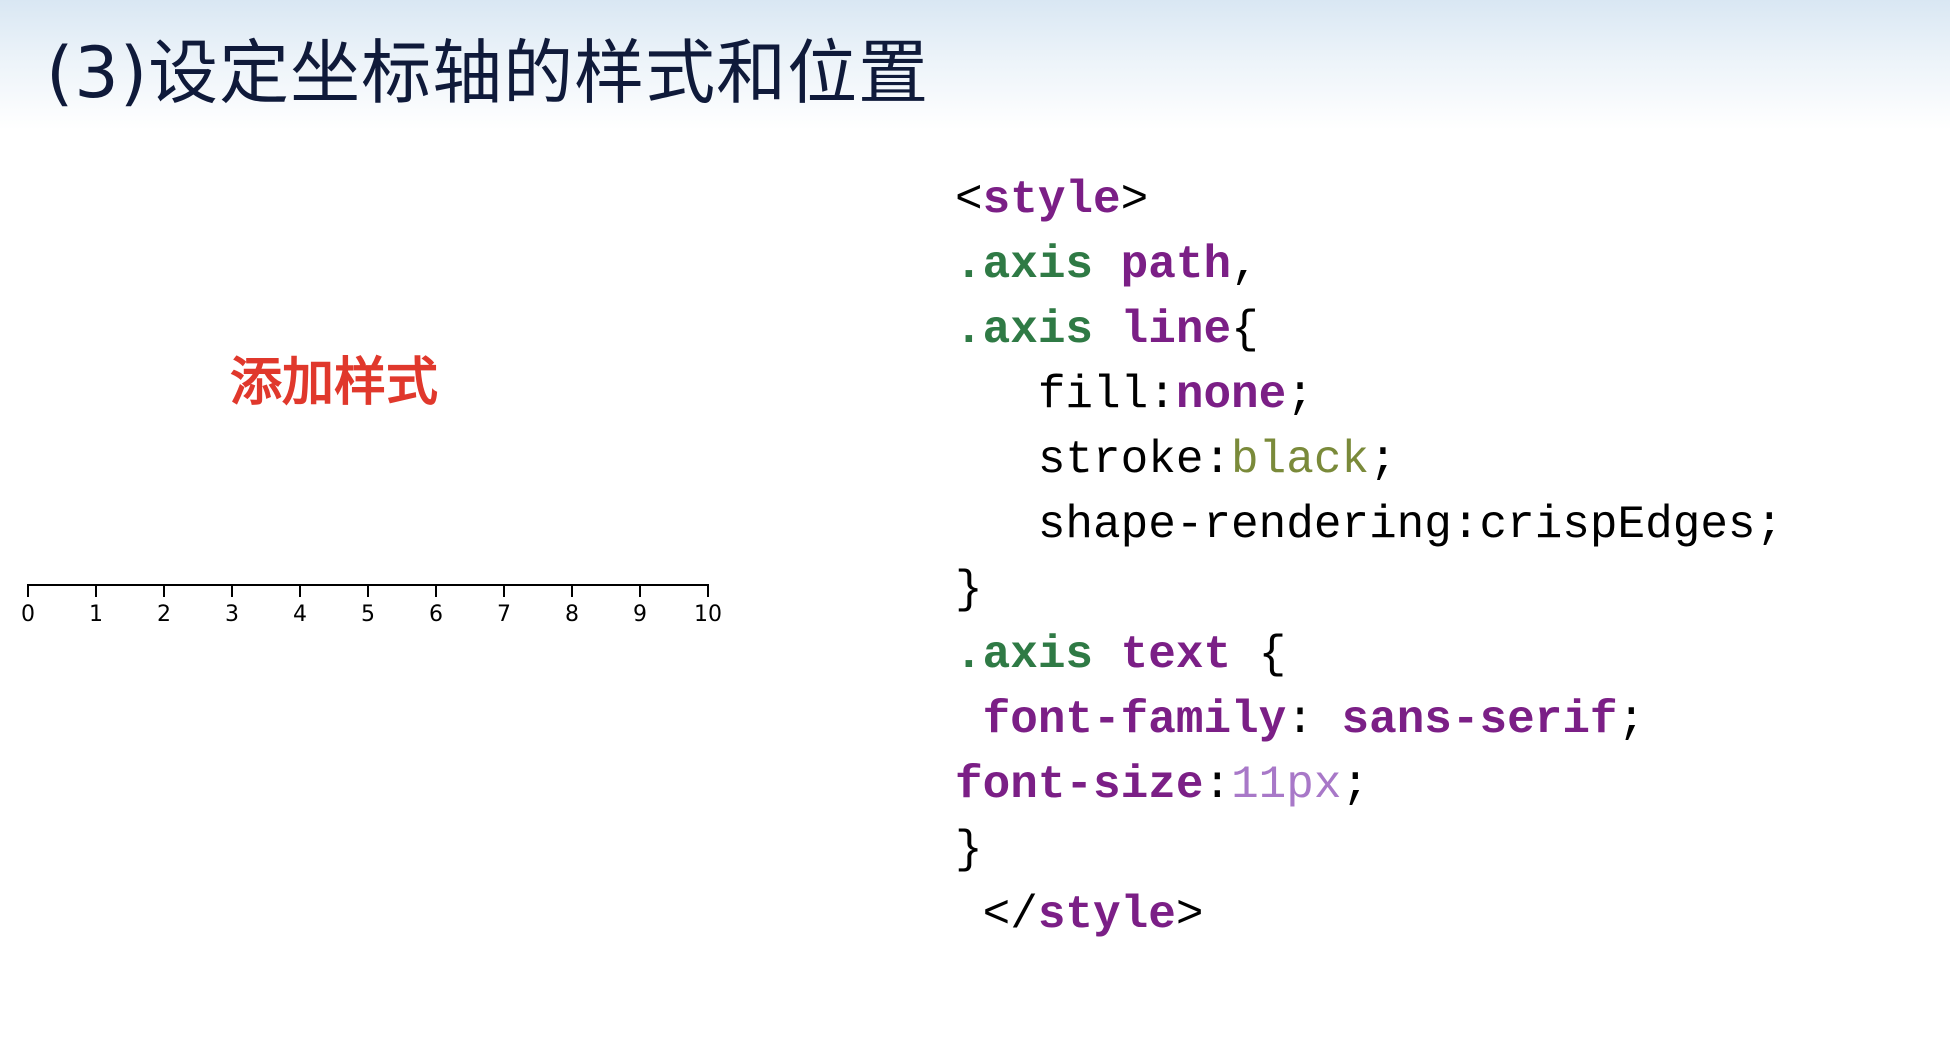 The image size is (1950, 1046). I want to click on code-token: font-family, so click(1134, 720).